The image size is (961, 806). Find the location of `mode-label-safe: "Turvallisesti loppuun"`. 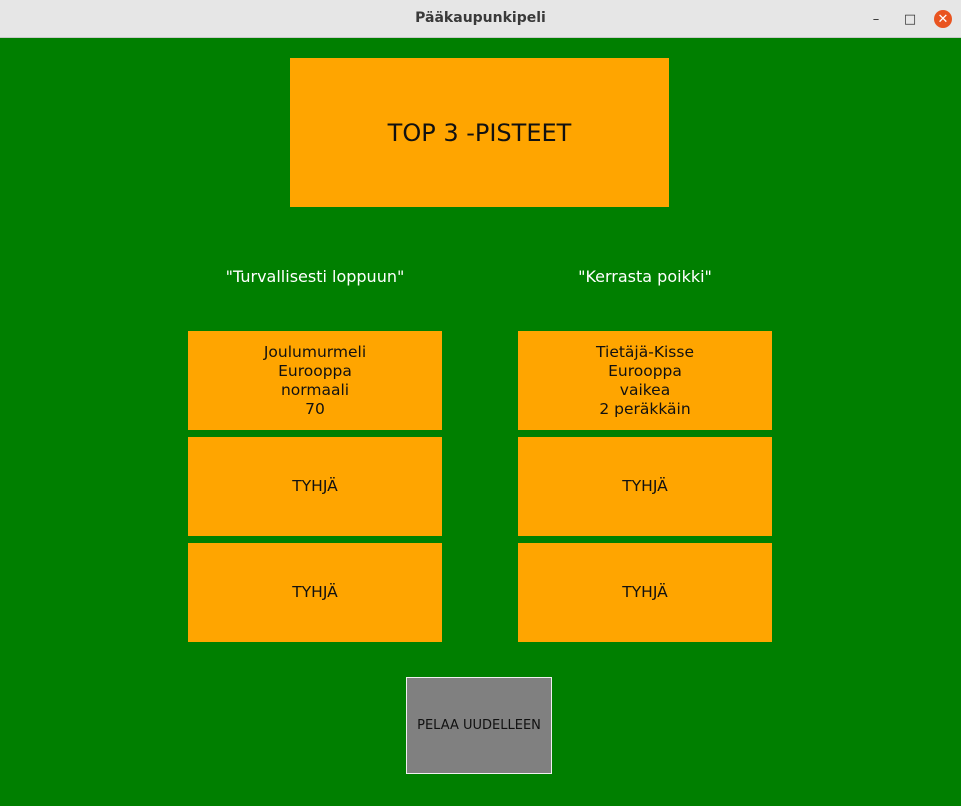

mode-label-safe: "Turvallisesti loppuun" is located at coordinates (315, 276).